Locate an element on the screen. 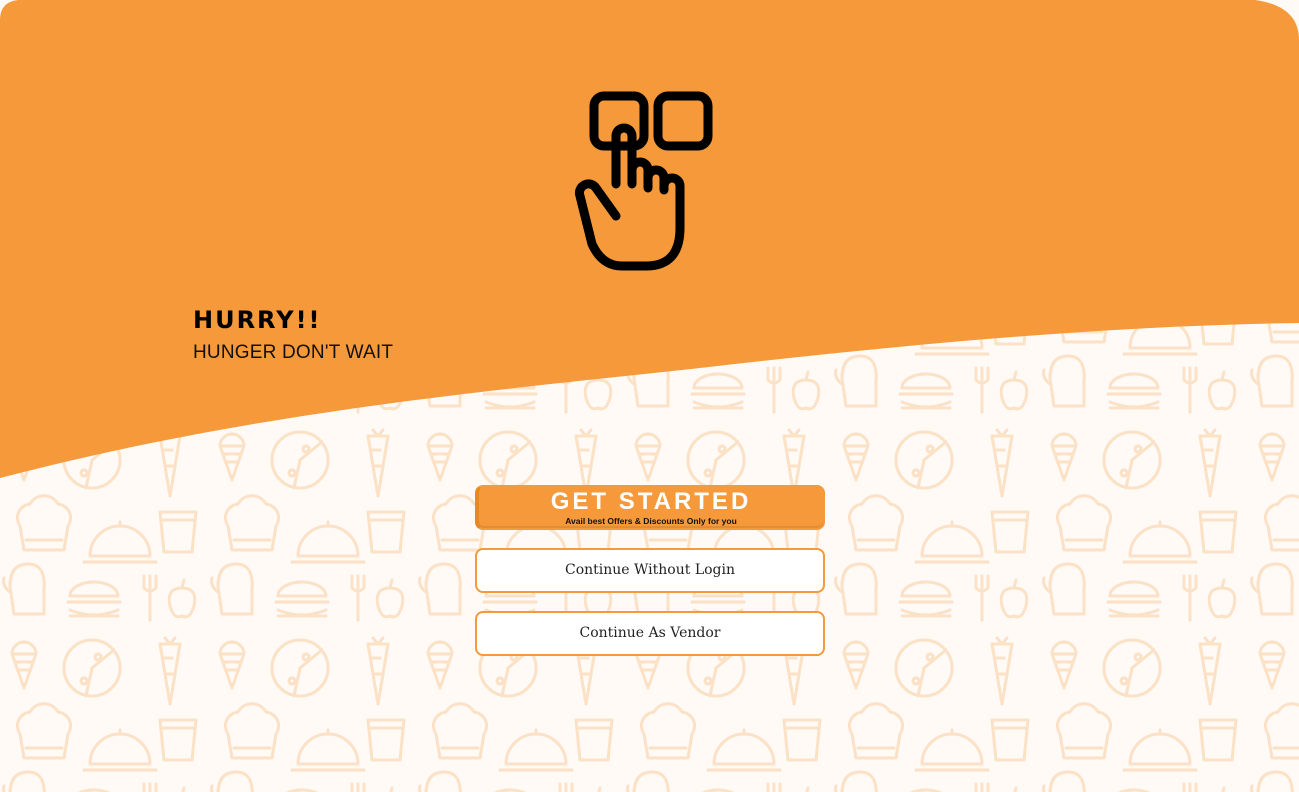 The height and width of the screenshot is (792, 1299). get-started-label: GET STARTED is located at coordinates (651, 501).